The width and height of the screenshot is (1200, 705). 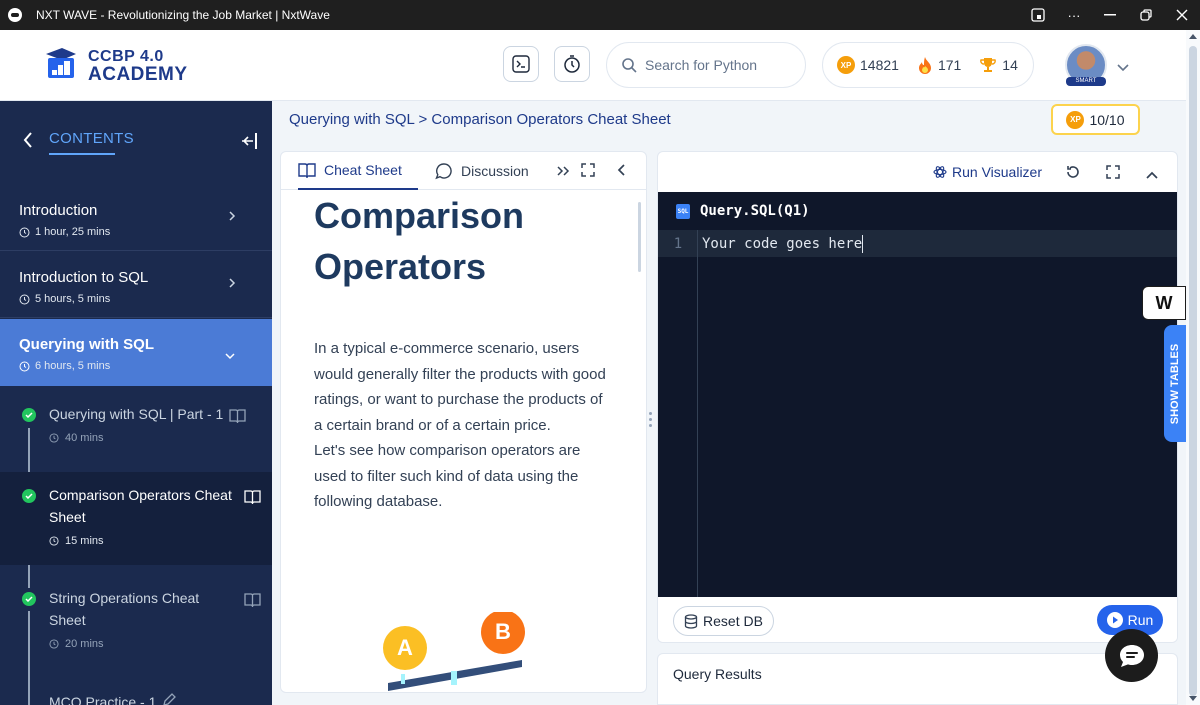 I want to click on lesson-title: MCQ Practice - 1, so click(x=103, y=699).